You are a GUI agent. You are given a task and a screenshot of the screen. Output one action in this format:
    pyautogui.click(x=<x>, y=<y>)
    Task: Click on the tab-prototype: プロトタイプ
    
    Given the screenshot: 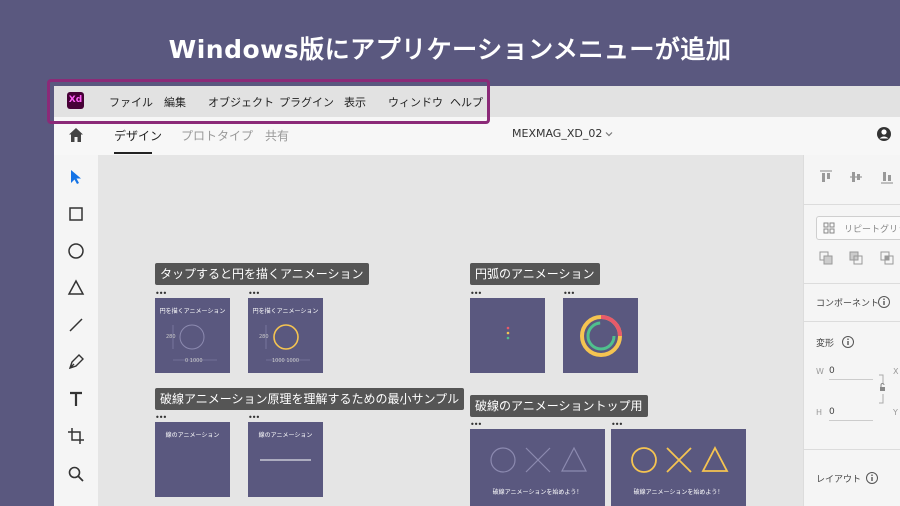 What is the action you would take?
    pyautogui.click(x=217, y=135)
    